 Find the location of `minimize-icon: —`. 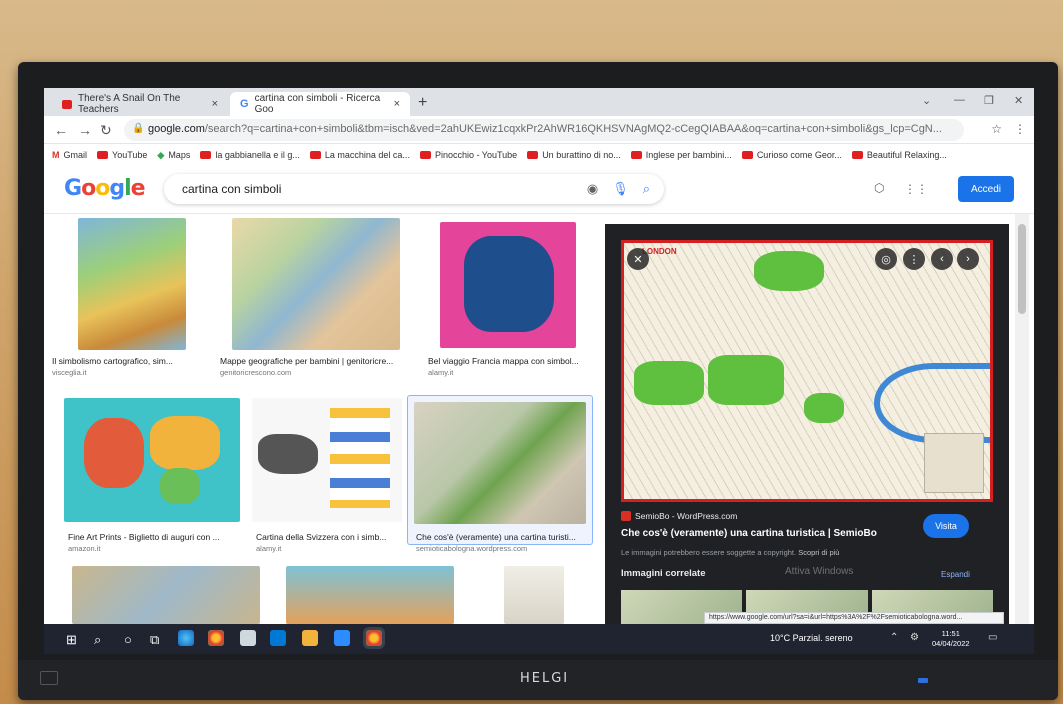

minimize-icon: — is located at coordinates (959, 100).